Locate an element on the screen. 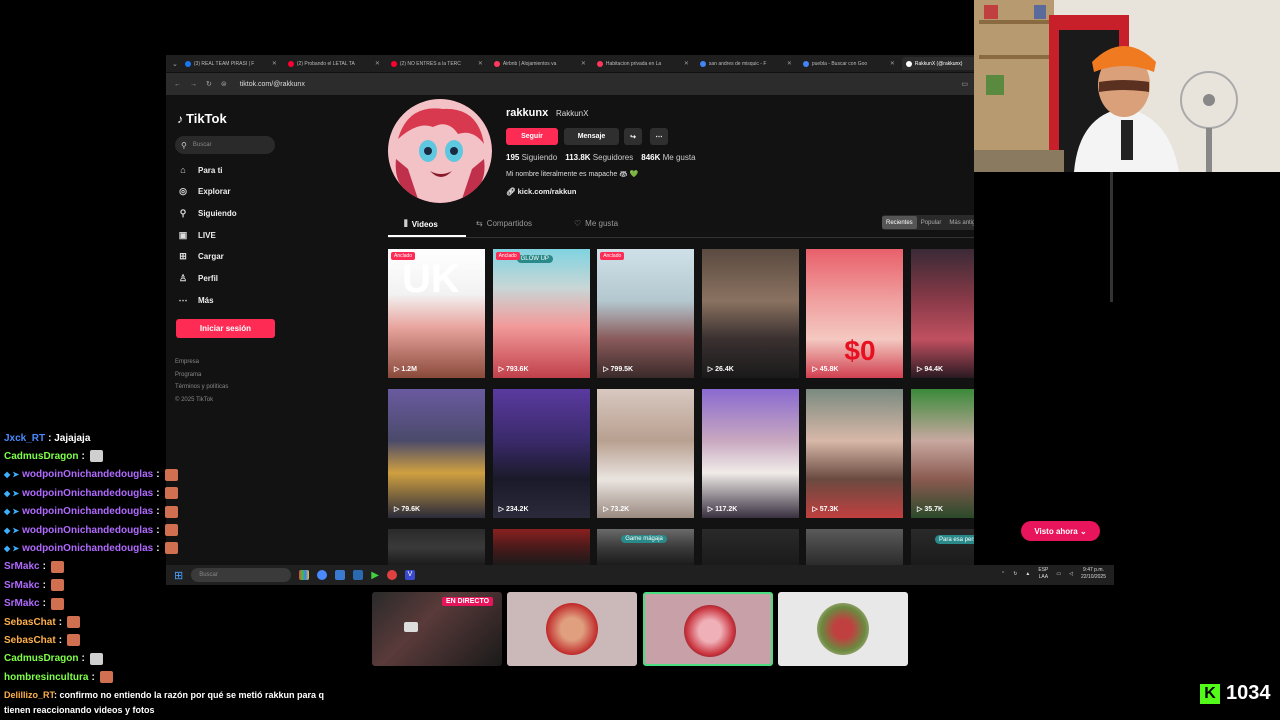 The height and width of the screenshot is (720, 1280). scene-thumbnail-active is located at coordinates (708, 629).